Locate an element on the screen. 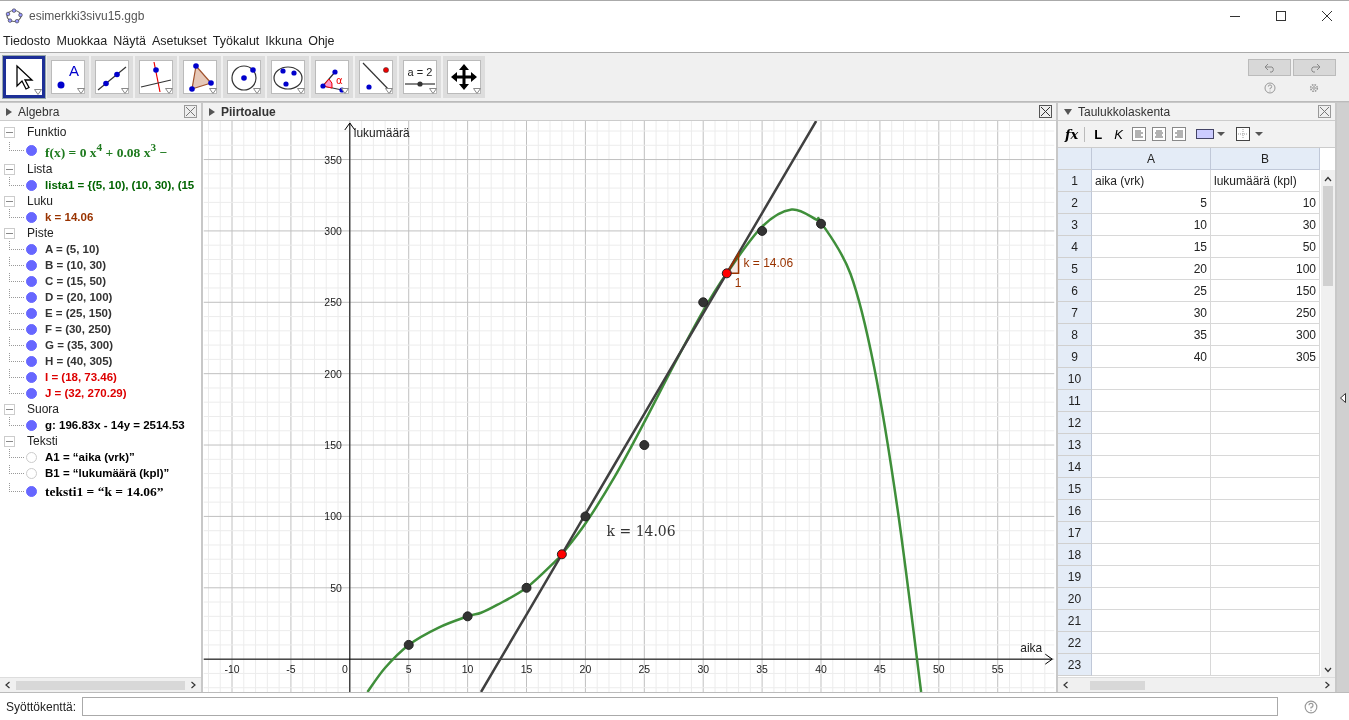 Image resolution: width=1349 pixels, height=720 pixels. bold-button: L is located at coordinates (1098, 134).